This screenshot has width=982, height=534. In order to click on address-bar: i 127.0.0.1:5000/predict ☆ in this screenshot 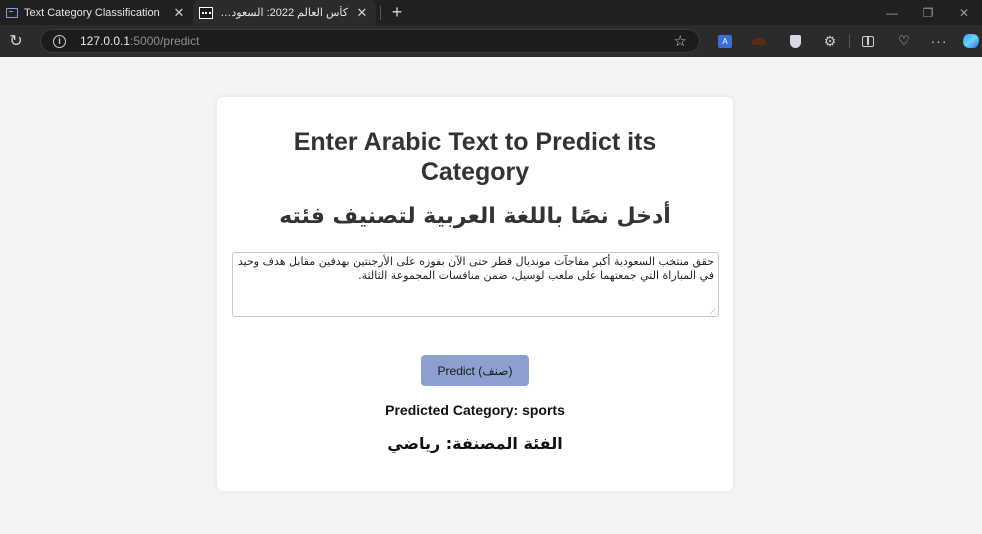, I will do `click(370, 41)`.